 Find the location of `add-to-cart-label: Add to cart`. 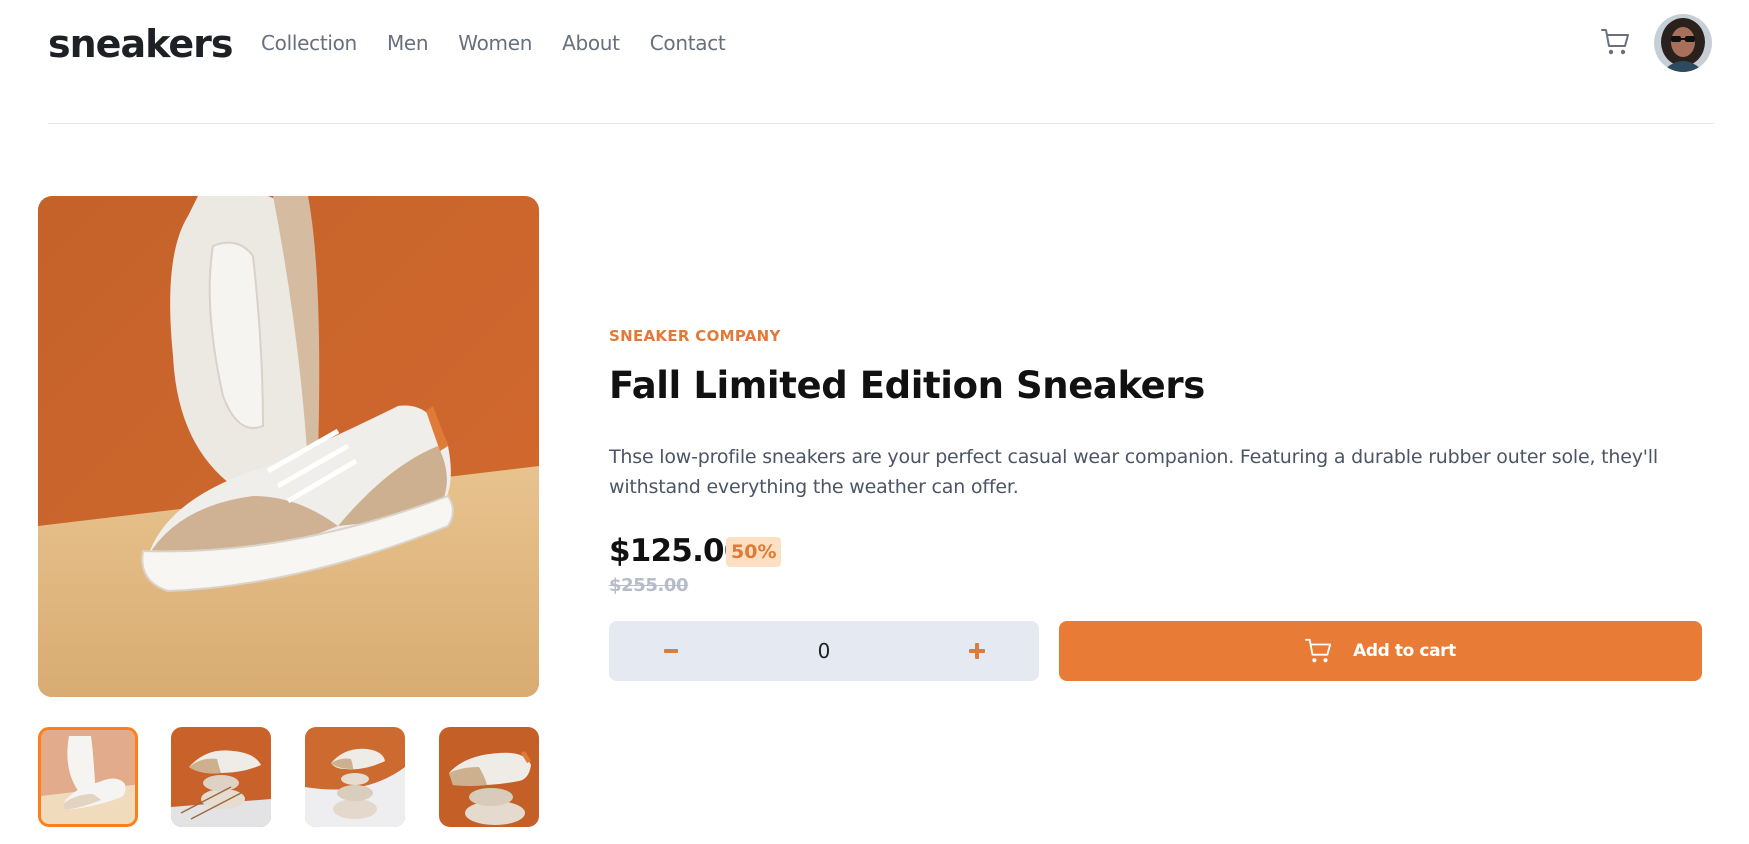

add-to-cart-label: Add to cart is located at coordinates (1404, 651).